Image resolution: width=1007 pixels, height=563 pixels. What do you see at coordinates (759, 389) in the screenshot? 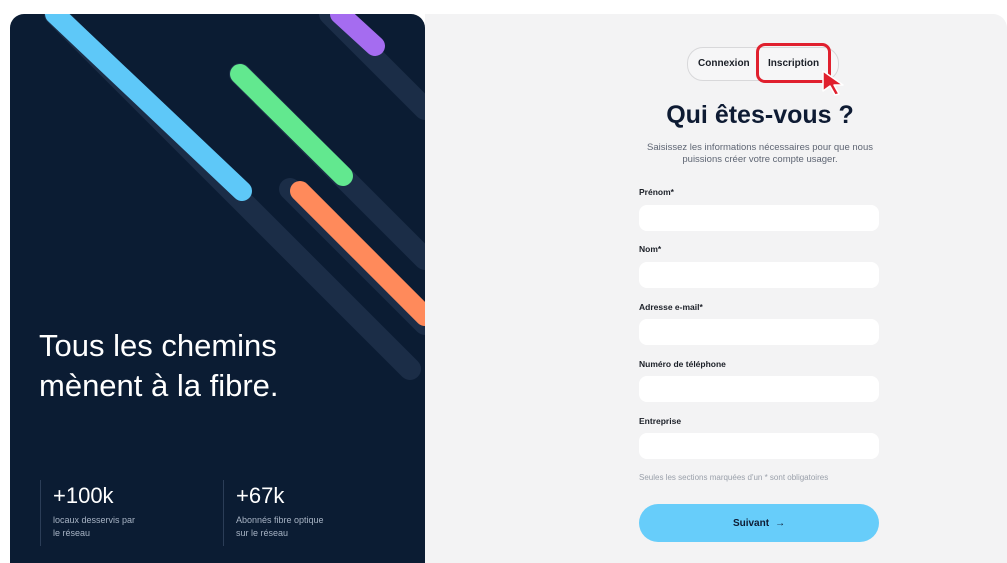
I see `phone-input` at bounding box center [759, 389].